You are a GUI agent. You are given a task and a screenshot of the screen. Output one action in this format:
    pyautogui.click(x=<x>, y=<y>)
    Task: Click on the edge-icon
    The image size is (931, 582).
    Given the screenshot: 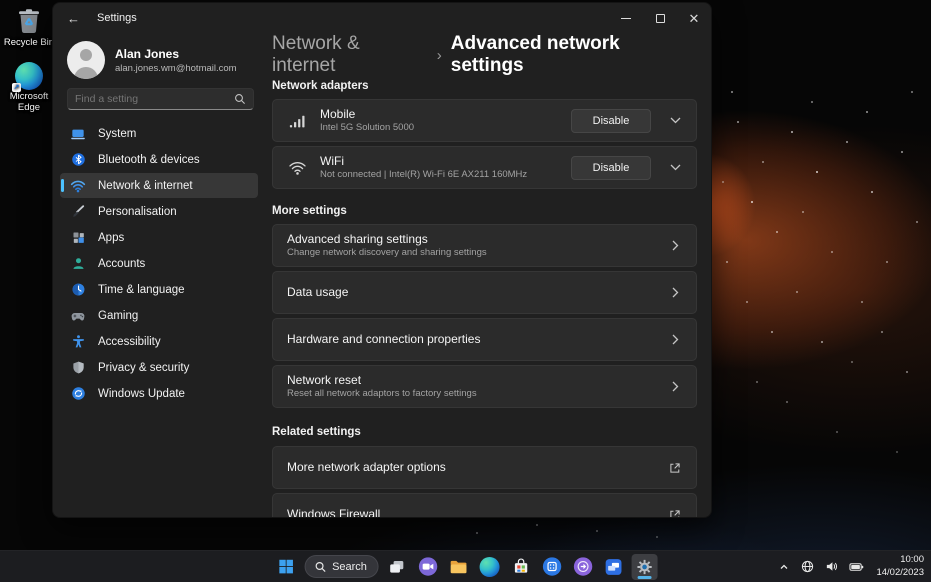 What is the action you would take?
    pyautogui.click(x=489, y=566)
    